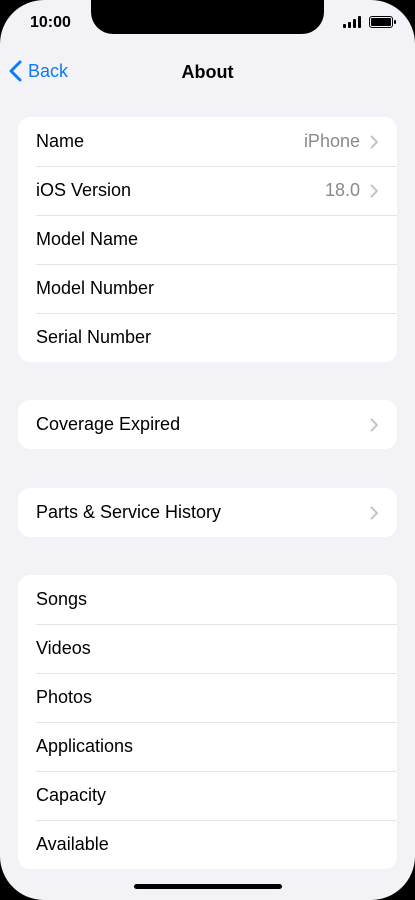 This screenshot has width=415, height=900. Describe the element at coordinates (382, 22) in the screenshot. I see `battery-icon` at that location.